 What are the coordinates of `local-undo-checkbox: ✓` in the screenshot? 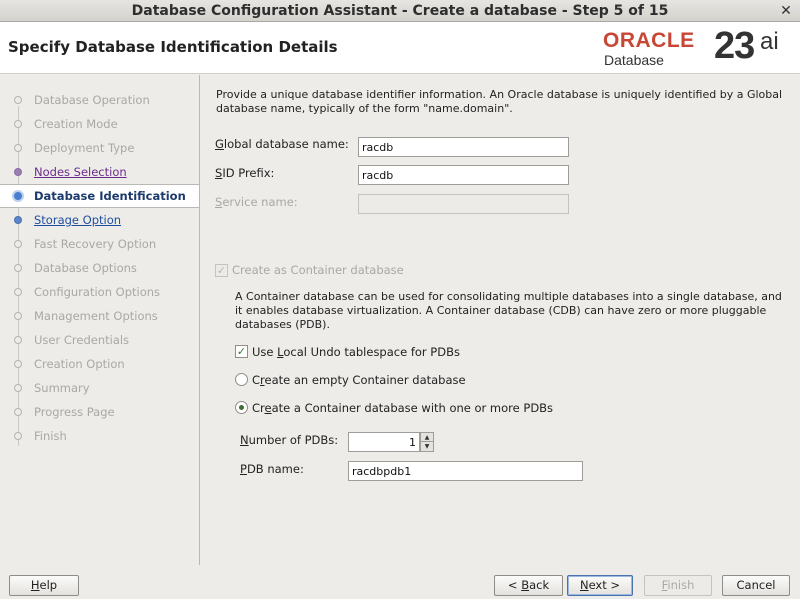 It's located at (241, 351).